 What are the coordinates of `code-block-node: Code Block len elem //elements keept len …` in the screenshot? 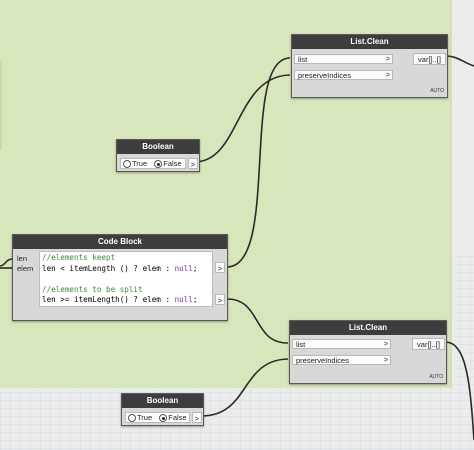 It's located at (120, 277).